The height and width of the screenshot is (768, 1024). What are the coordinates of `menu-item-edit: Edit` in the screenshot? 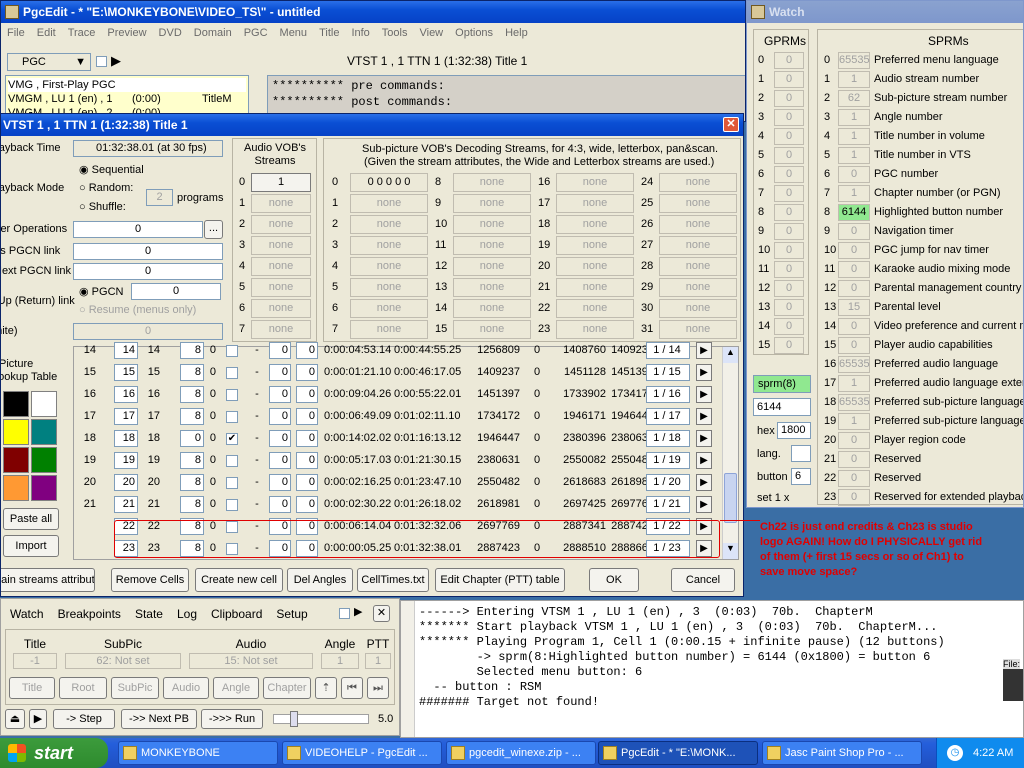 It's located at (46, 33).